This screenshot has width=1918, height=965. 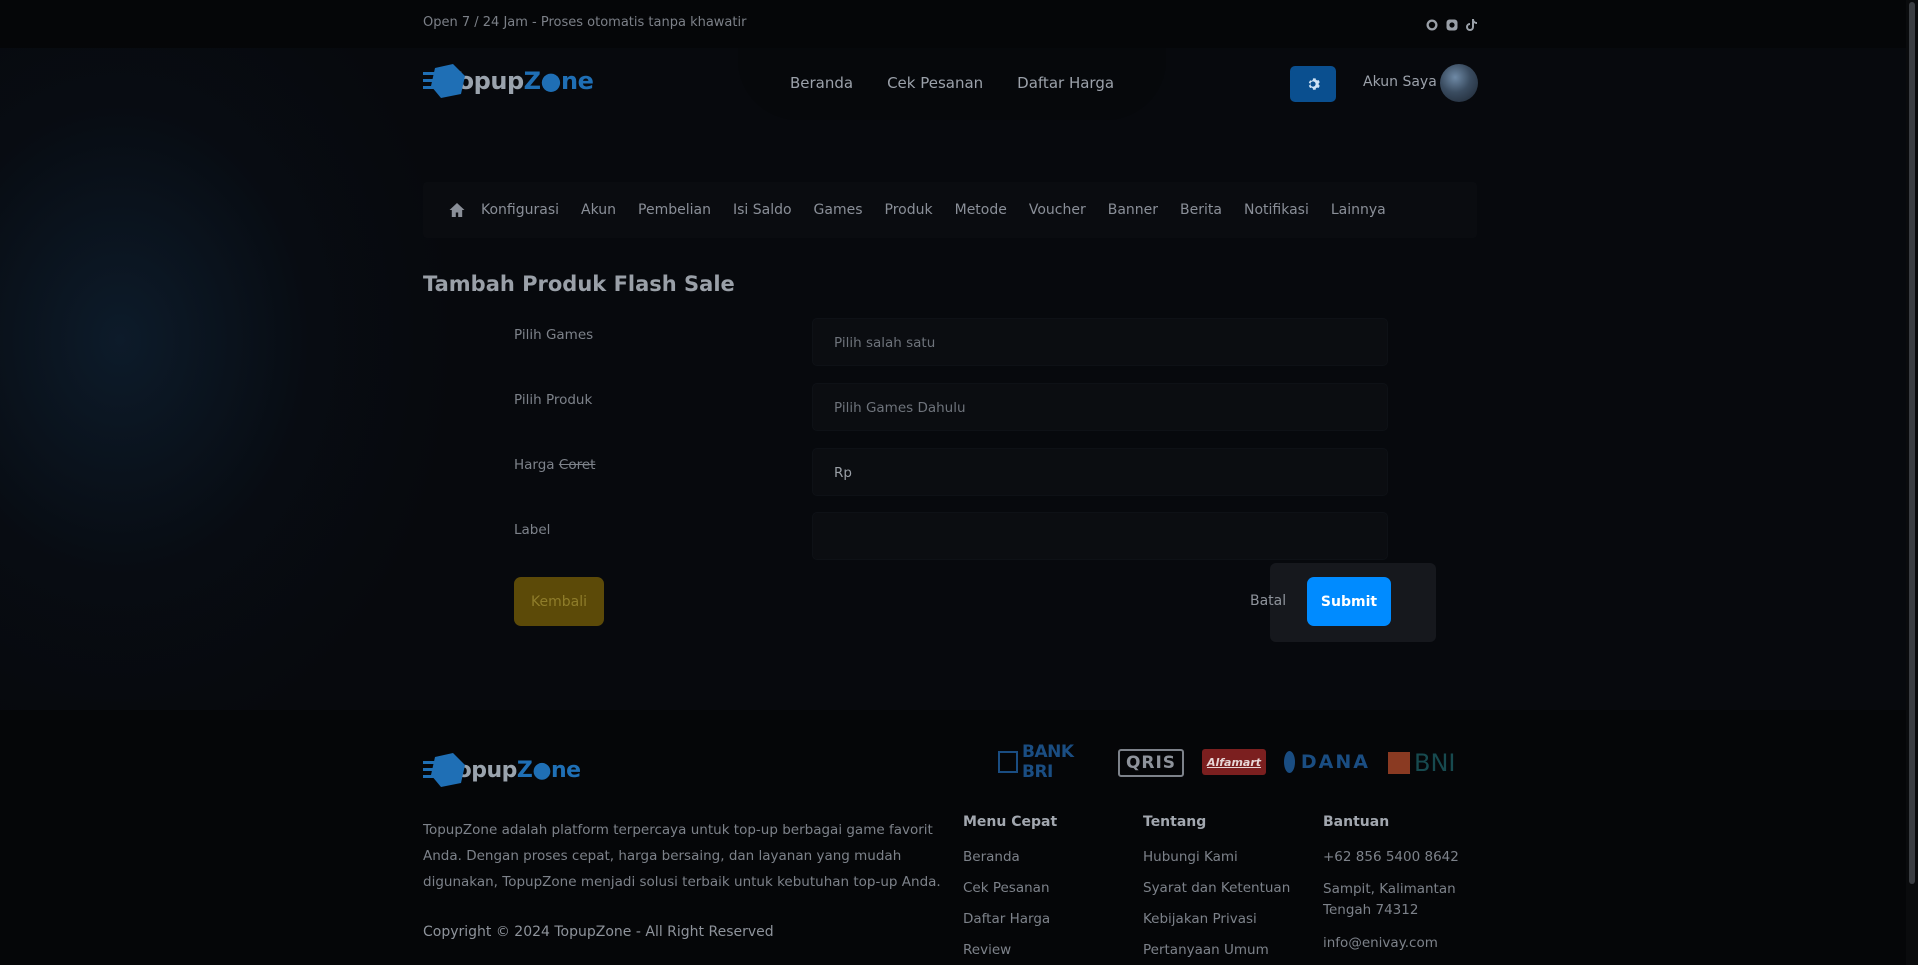 I want to click on page-scrollbar, so click(x=1912, y=482).